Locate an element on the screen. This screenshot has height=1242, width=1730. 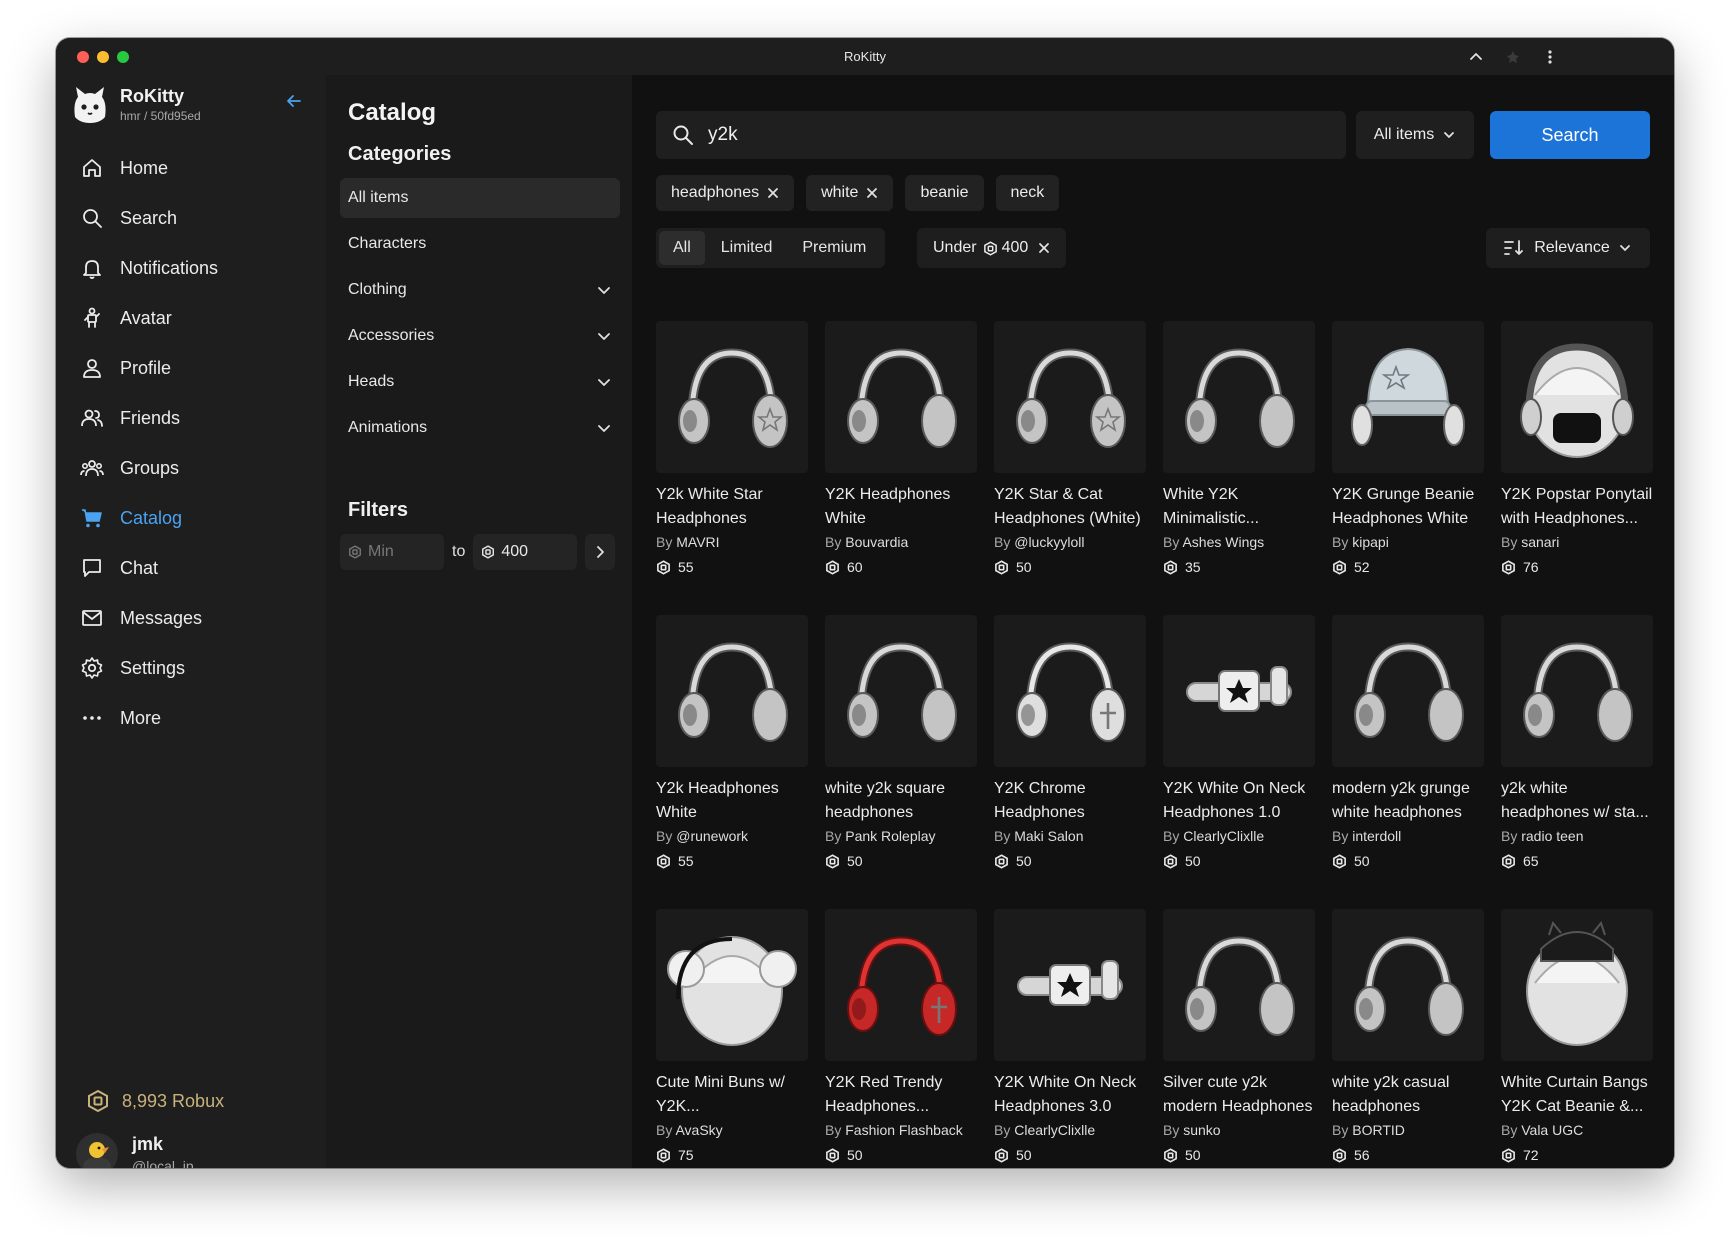
creator-name: BORTID is located at coordinates (1378, 1130).